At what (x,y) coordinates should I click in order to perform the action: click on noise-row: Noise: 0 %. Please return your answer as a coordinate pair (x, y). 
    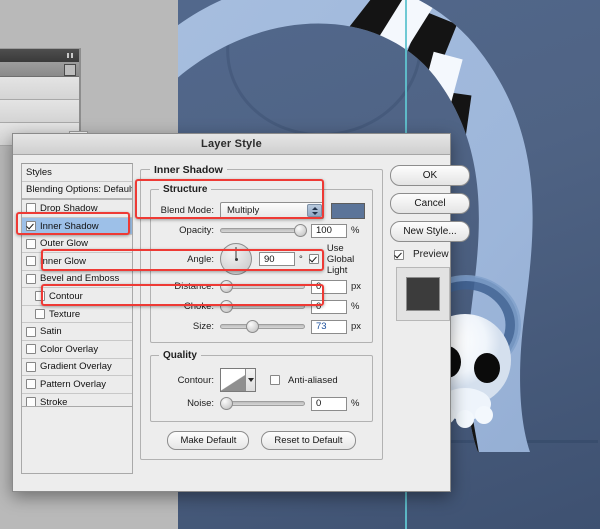
    Looking at the image, I should click on (261, 403).